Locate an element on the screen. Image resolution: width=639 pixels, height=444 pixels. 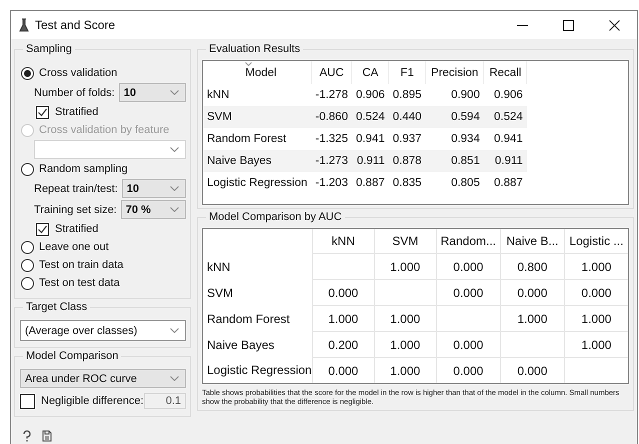
dropdown: 70 % is located at coordinates (153, 209).